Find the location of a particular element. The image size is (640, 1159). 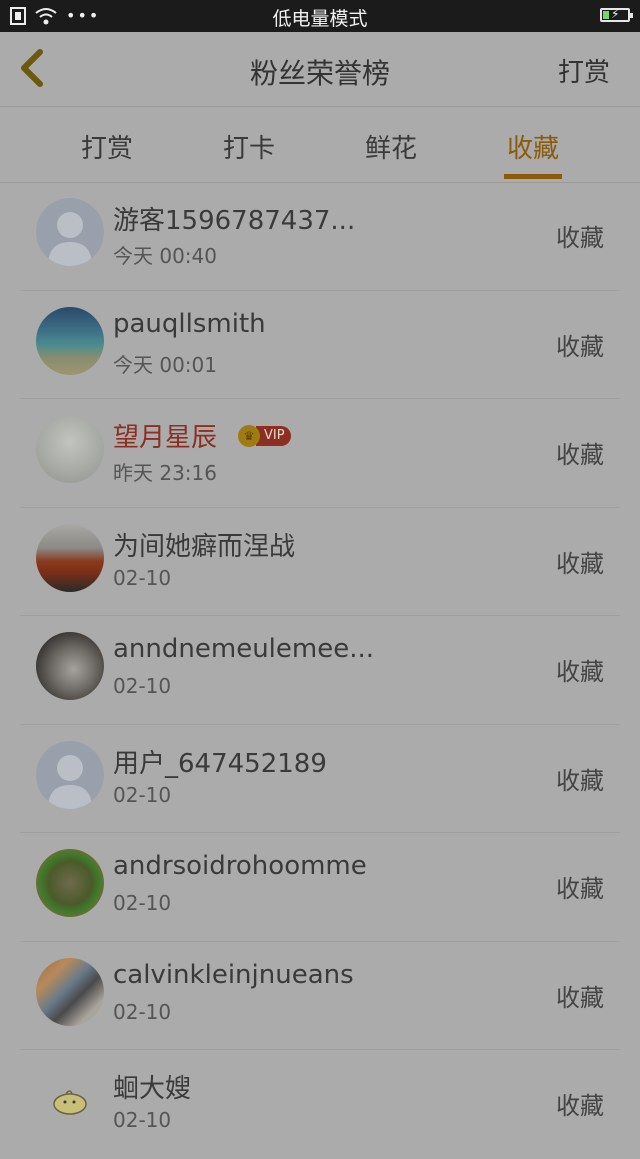

list-item: 望月星辰 ♛ VIP 昨天 23:16 收藏 is located at coordinates (320, 453).